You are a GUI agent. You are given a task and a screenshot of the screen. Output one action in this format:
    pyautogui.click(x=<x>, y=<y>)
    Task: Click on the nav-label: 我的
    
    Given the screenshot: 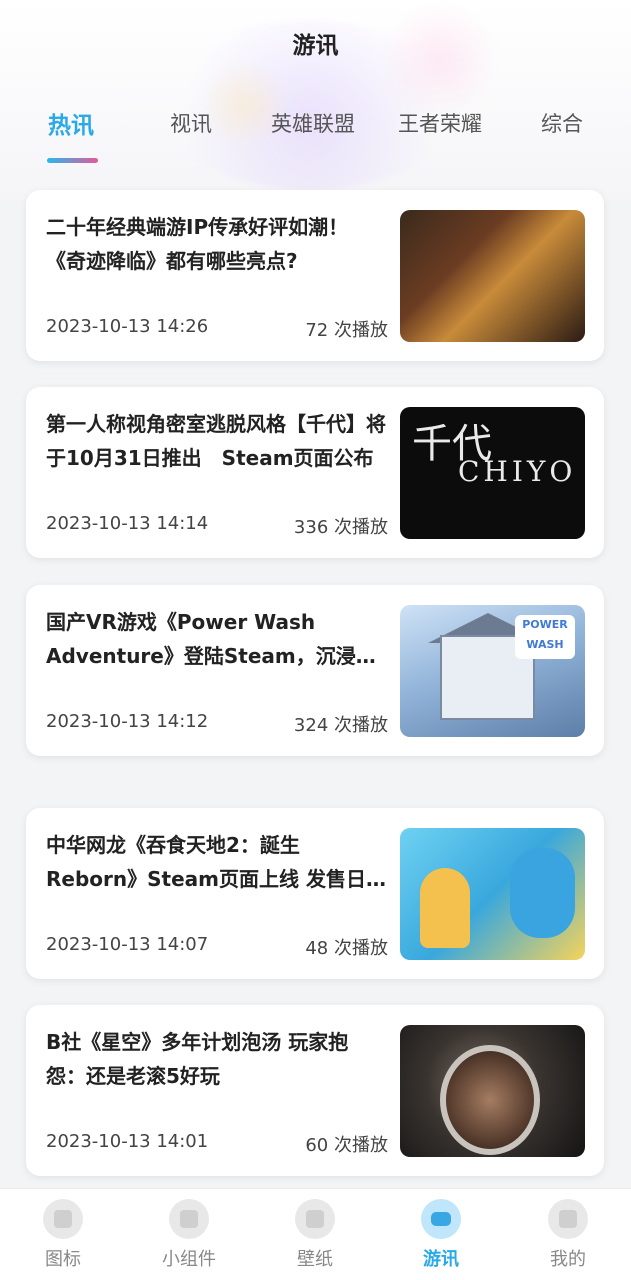 What is the action you would take?
    pyautogui.click(x=568, y=1259)
    